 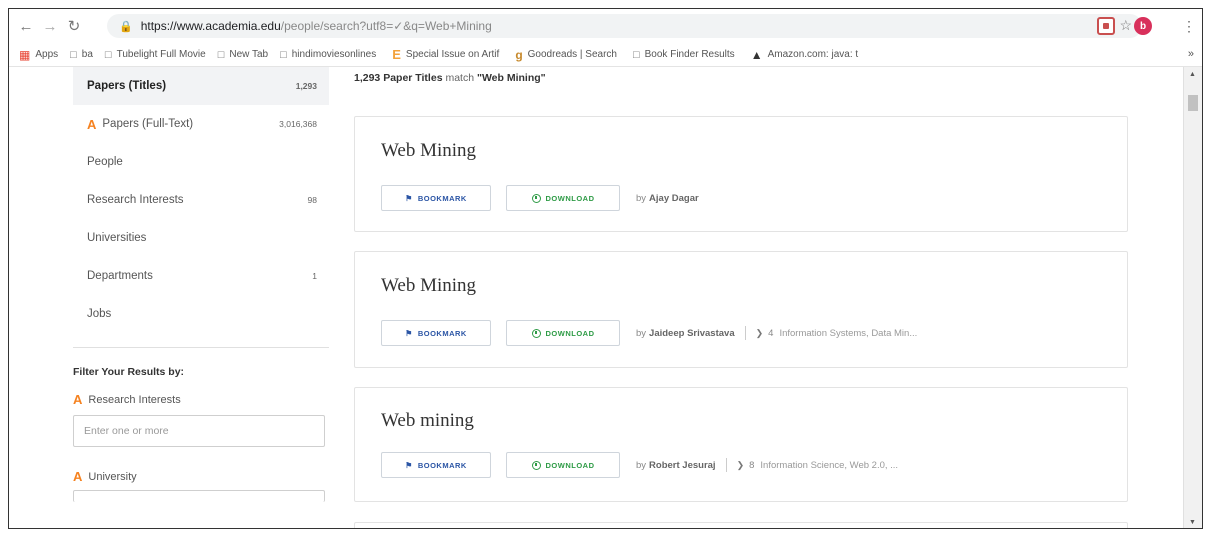 I want to click on filter-university-label: A University, so click(x=105, y=476).